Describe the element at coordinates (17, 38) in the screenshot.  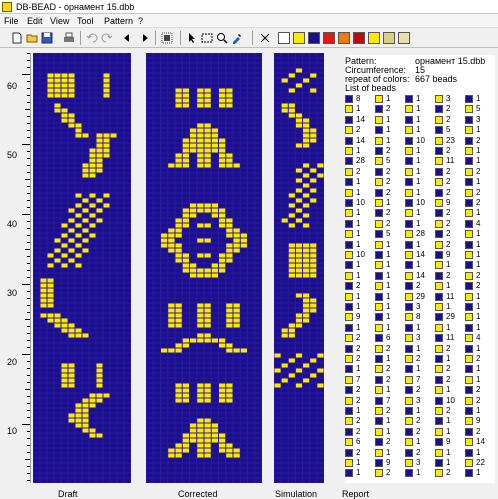
I see `new-file-icon` at that location.